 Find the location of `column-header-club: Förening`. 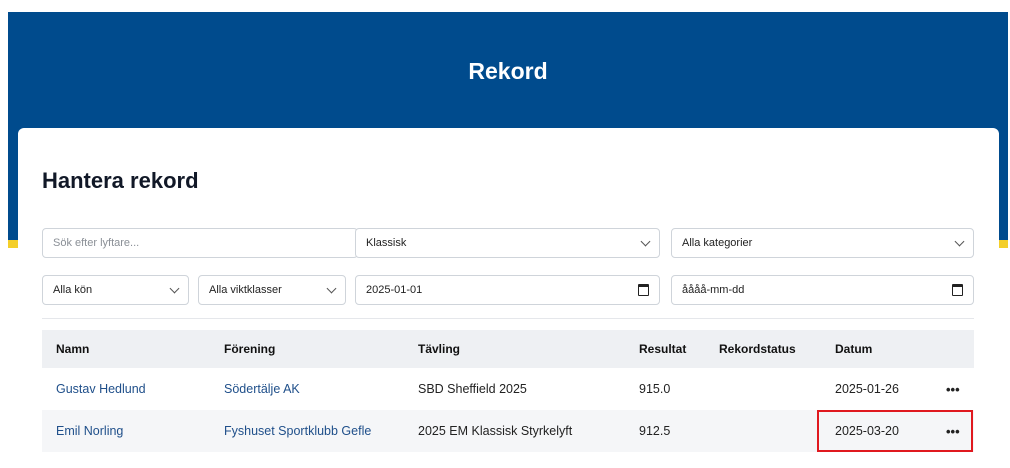

column-header-club: Förening is located at coordinates (249, 349).